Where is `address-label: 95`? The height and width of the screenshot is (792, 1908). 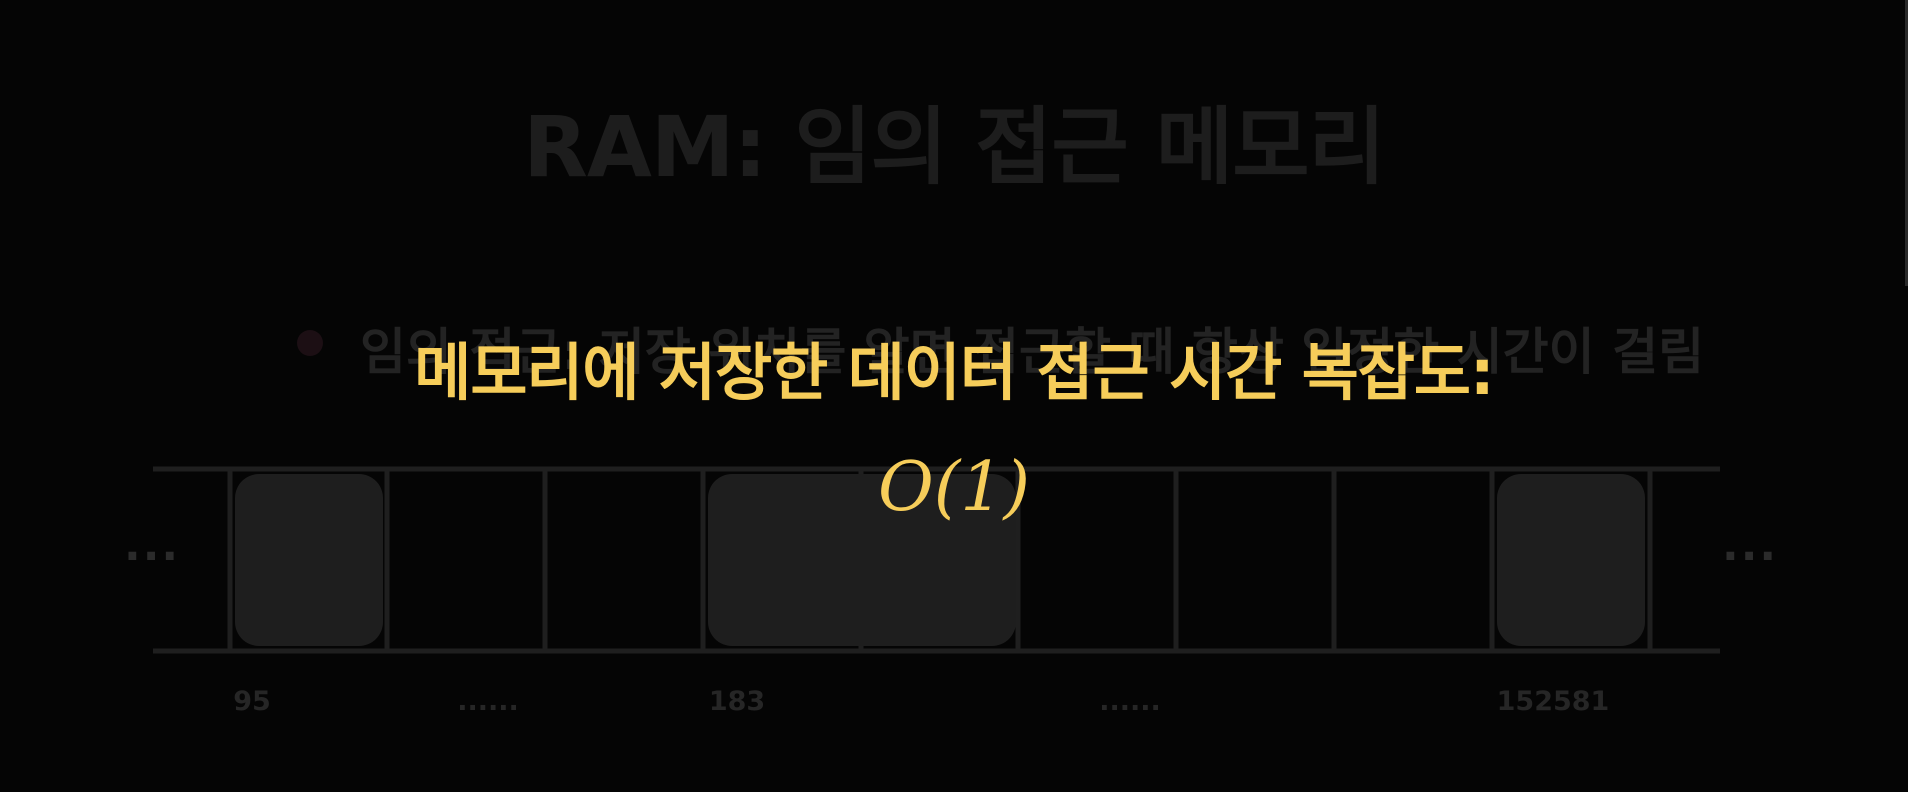 address-label: 95 is located at coordinates (252, 701).